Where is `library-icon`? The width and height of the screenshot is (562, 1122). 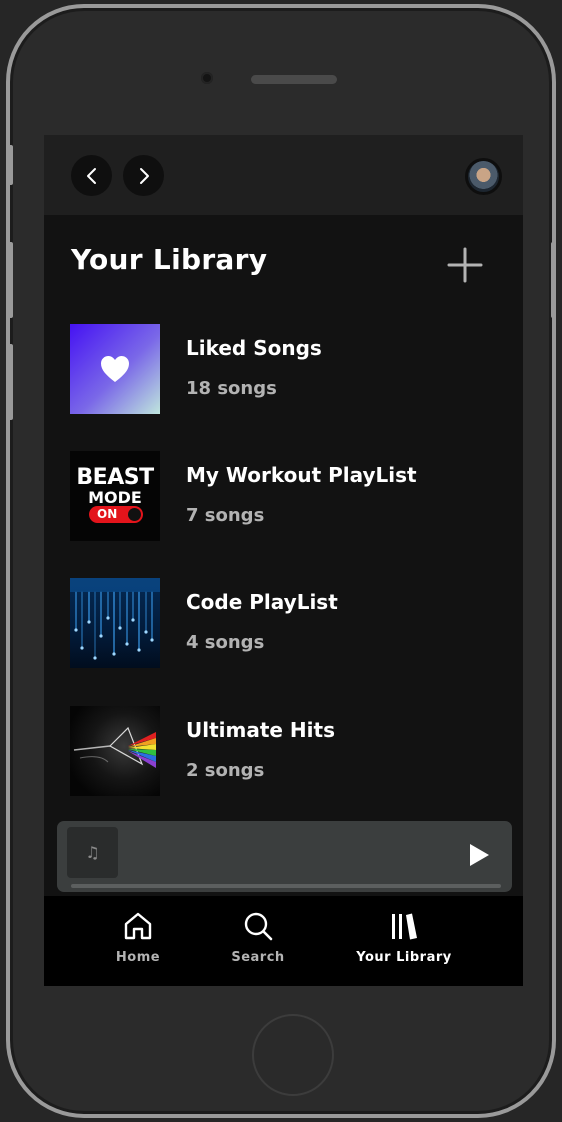
library-icon is located at coordinates (404, 926).